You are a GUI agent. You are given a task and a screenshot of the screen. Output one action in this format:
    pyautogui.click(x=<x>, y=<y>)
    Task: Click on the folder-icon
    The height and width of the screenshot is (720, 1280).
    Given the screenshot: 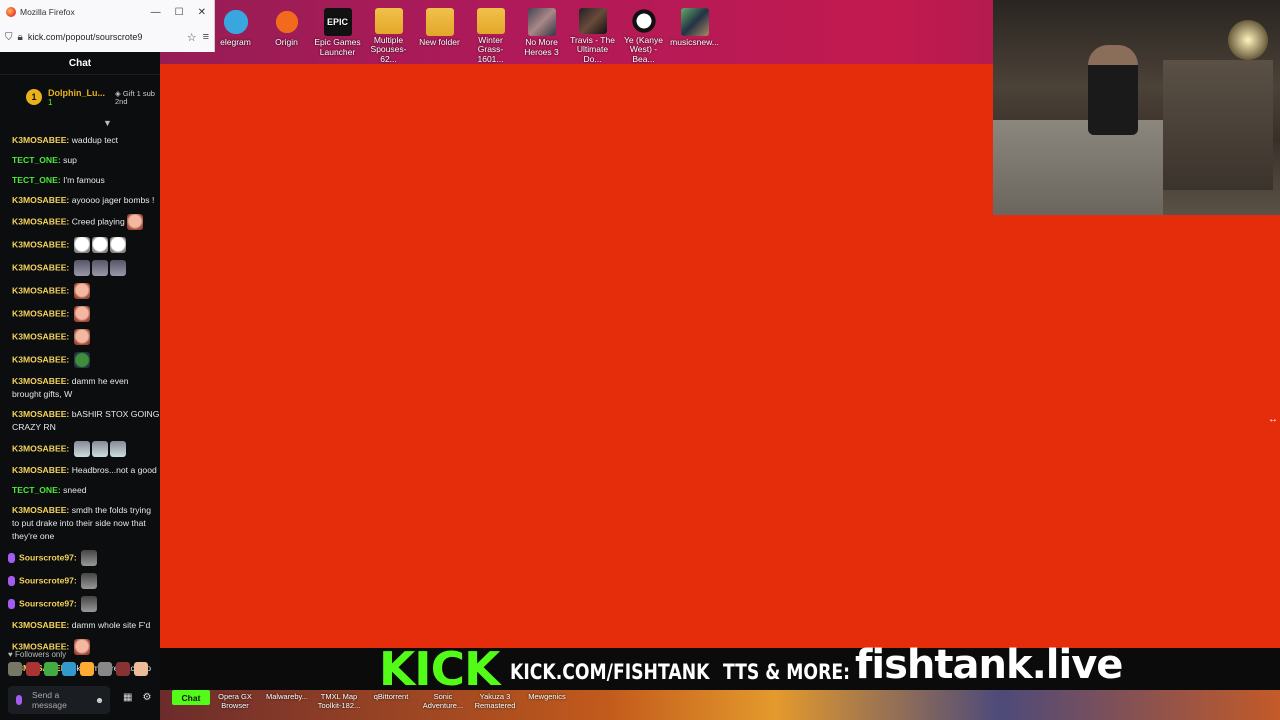 What is the action you would take?
    pyautogui.click(x=388, y=21)
    